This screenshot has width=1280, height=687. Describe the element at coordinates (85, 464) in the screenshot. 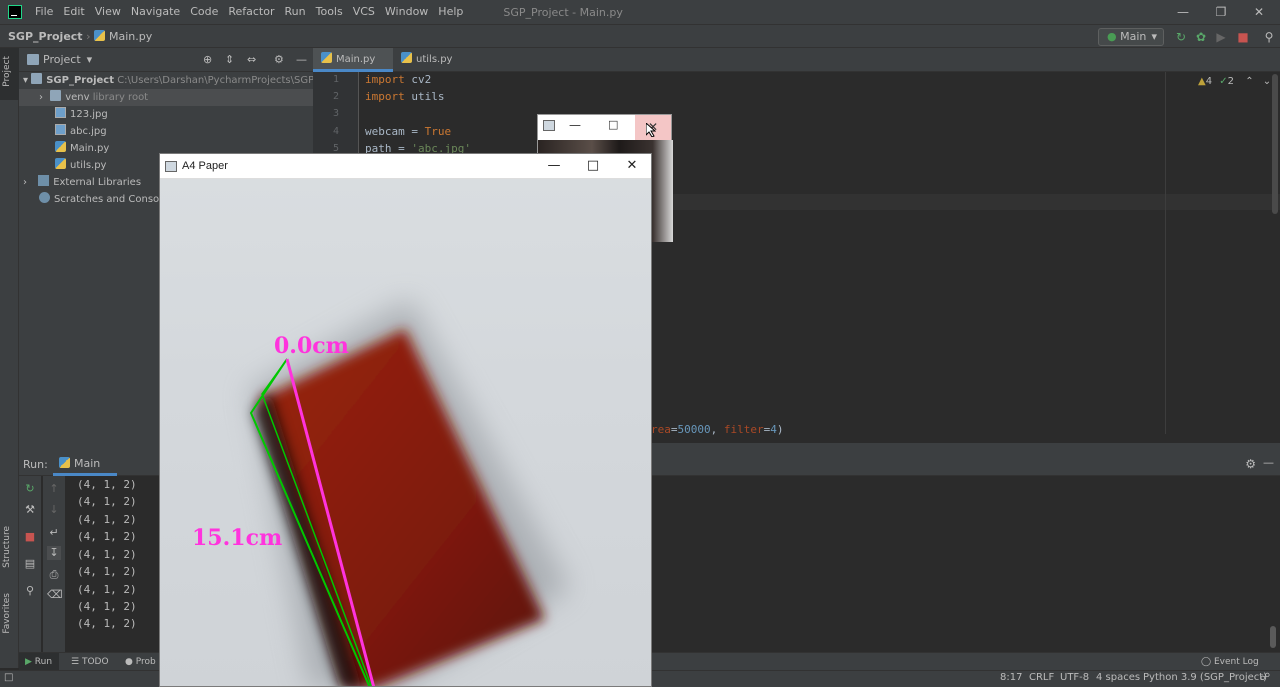

I see `run-tab-main: Main` at that location.